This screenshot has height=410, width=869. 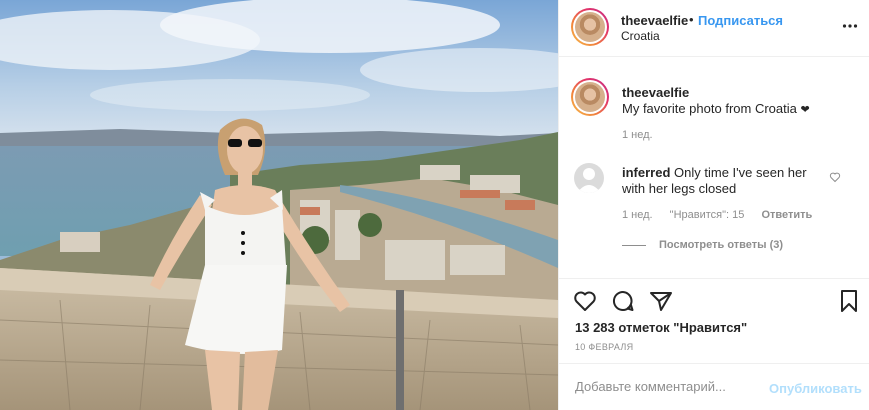 I want to click on add-comment-bar: Опубликовать, so click(x=714, y=386).